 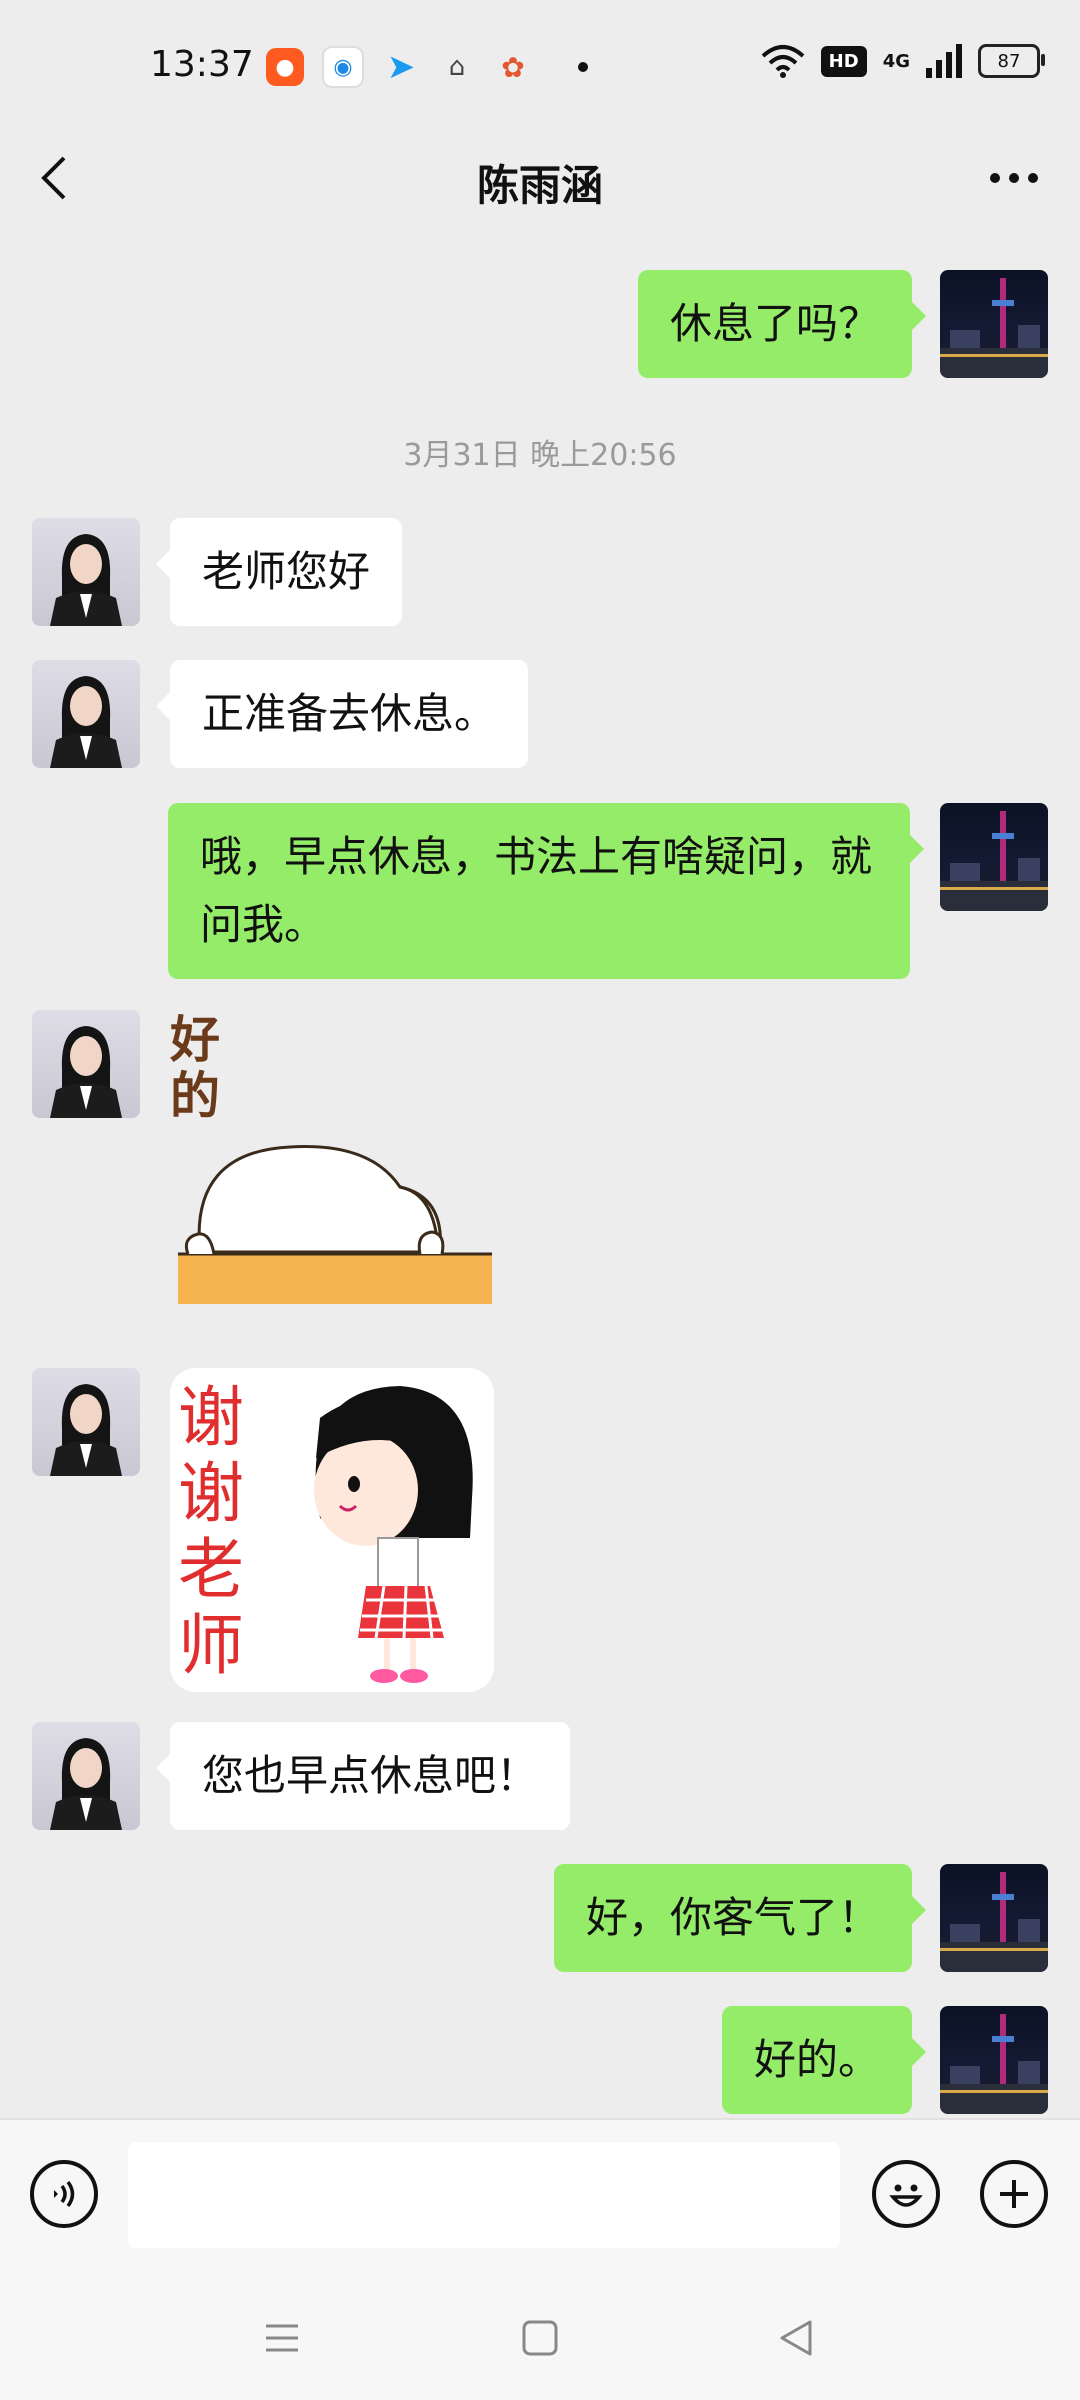 What do you see at coordinates (944, 61) in the screenshot?
I see `signal-icon` at bounding box center [944, 61].